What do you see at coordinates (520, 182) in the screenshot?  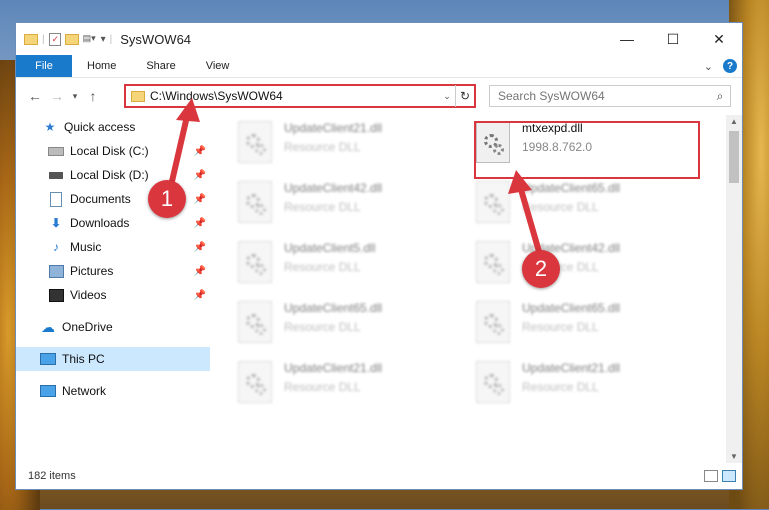 I see `arrow-2-head` at bounding box center [520, 182].